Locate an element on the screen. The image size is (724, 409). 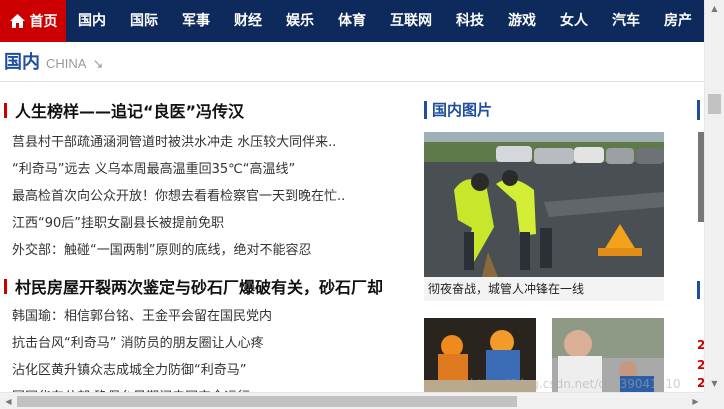
list-item: 最高检首次向公众开放！你想去看看检察官一天到晚在忙.. is located at coordinates (197, 196).